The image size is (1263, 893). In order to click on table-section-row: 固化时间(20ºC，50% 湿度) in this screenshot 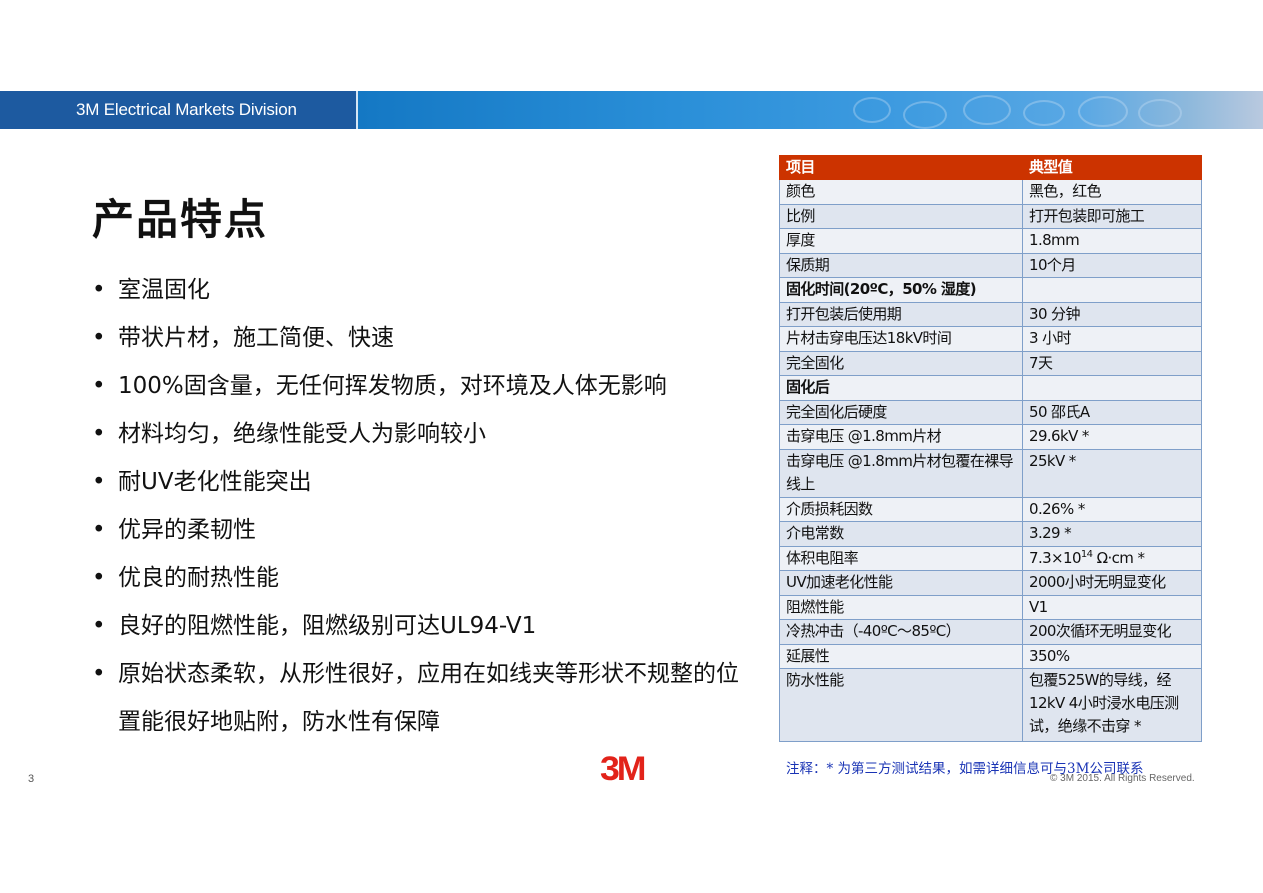, I will do `click(990, 290)`.